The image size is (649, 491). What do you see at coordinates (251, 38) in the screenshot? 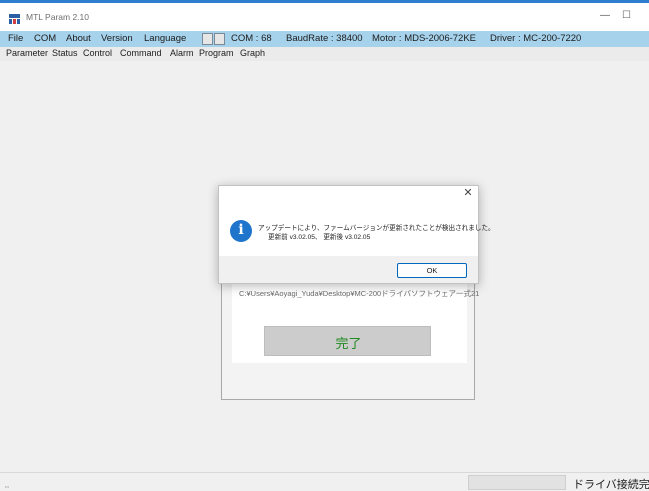
I see `com-port-info: COM : 68` at bounding box center [251, 38].